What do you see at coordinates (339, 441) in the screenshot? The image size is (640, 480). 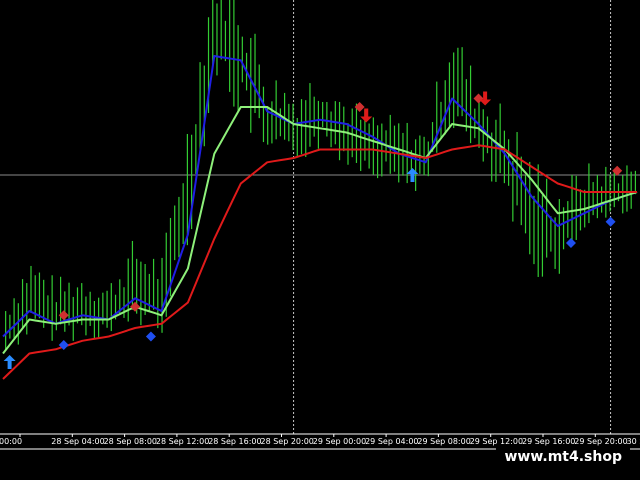 I see `time-tick-label: 29 Sep 00:00` at bounding box center [339, 441].